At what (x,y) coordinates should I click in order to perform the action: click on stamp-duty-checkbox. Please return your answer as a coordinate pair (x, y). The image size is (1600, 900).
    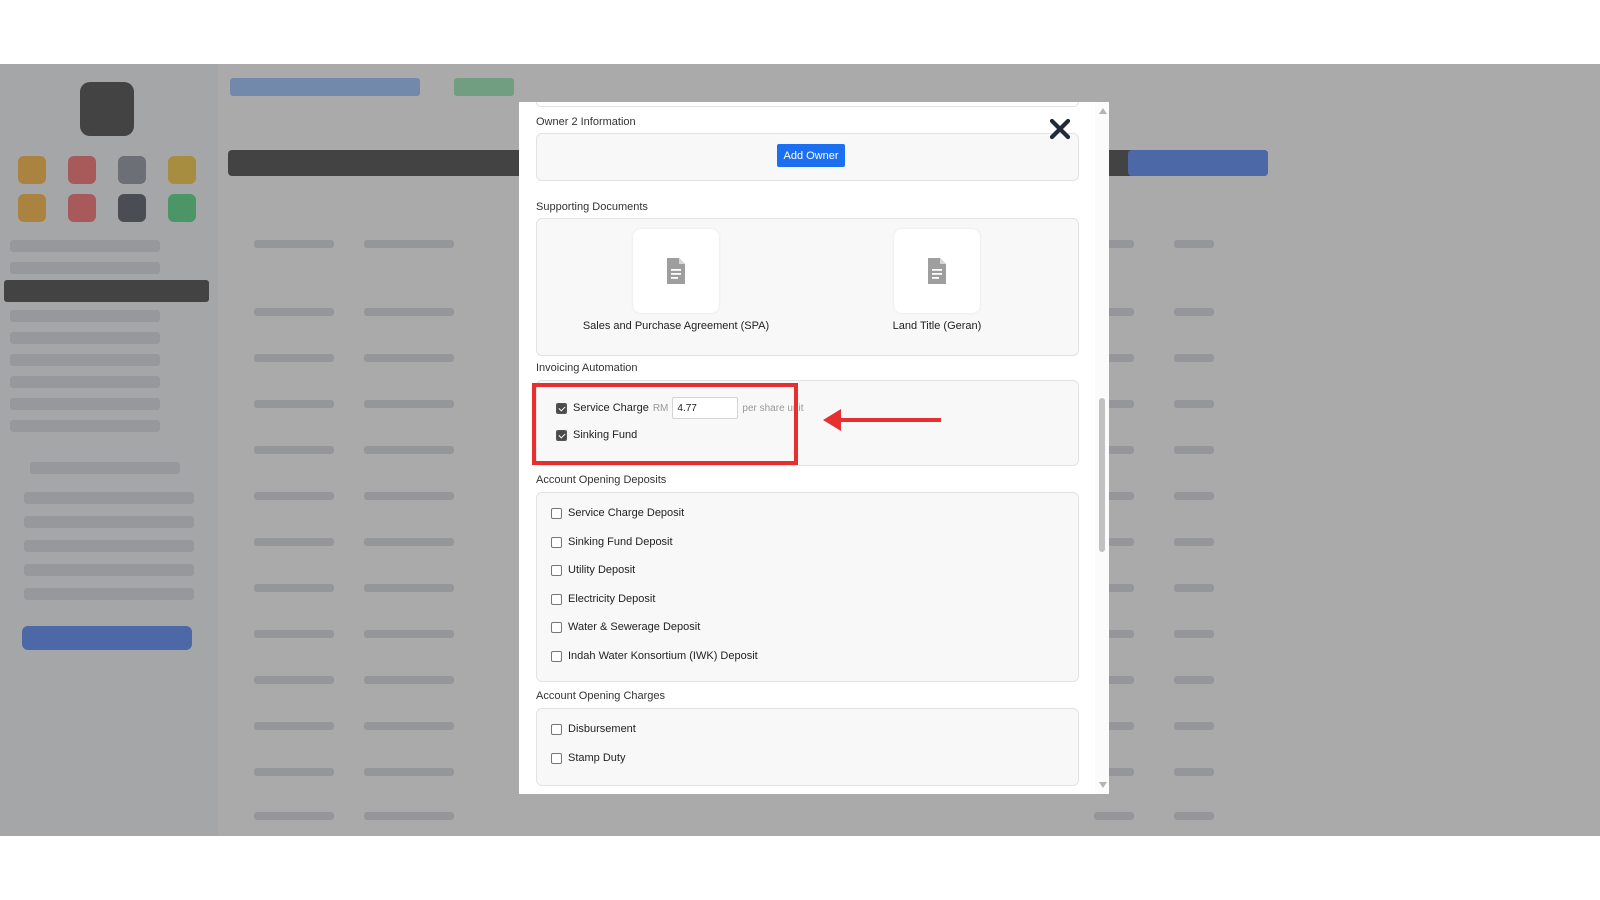
    Looking at the image, I should click on (556, 758).